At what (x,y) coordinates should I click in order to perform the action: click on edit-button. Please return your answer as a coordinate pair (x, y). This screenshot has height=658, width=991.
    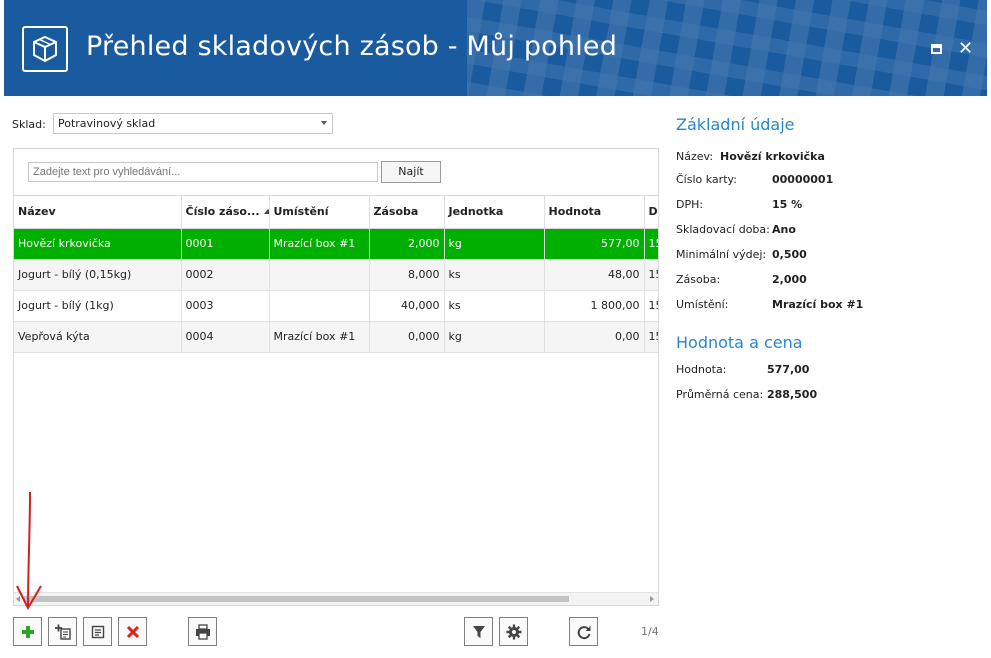
    Looking at the image, I should click on (97, 631).